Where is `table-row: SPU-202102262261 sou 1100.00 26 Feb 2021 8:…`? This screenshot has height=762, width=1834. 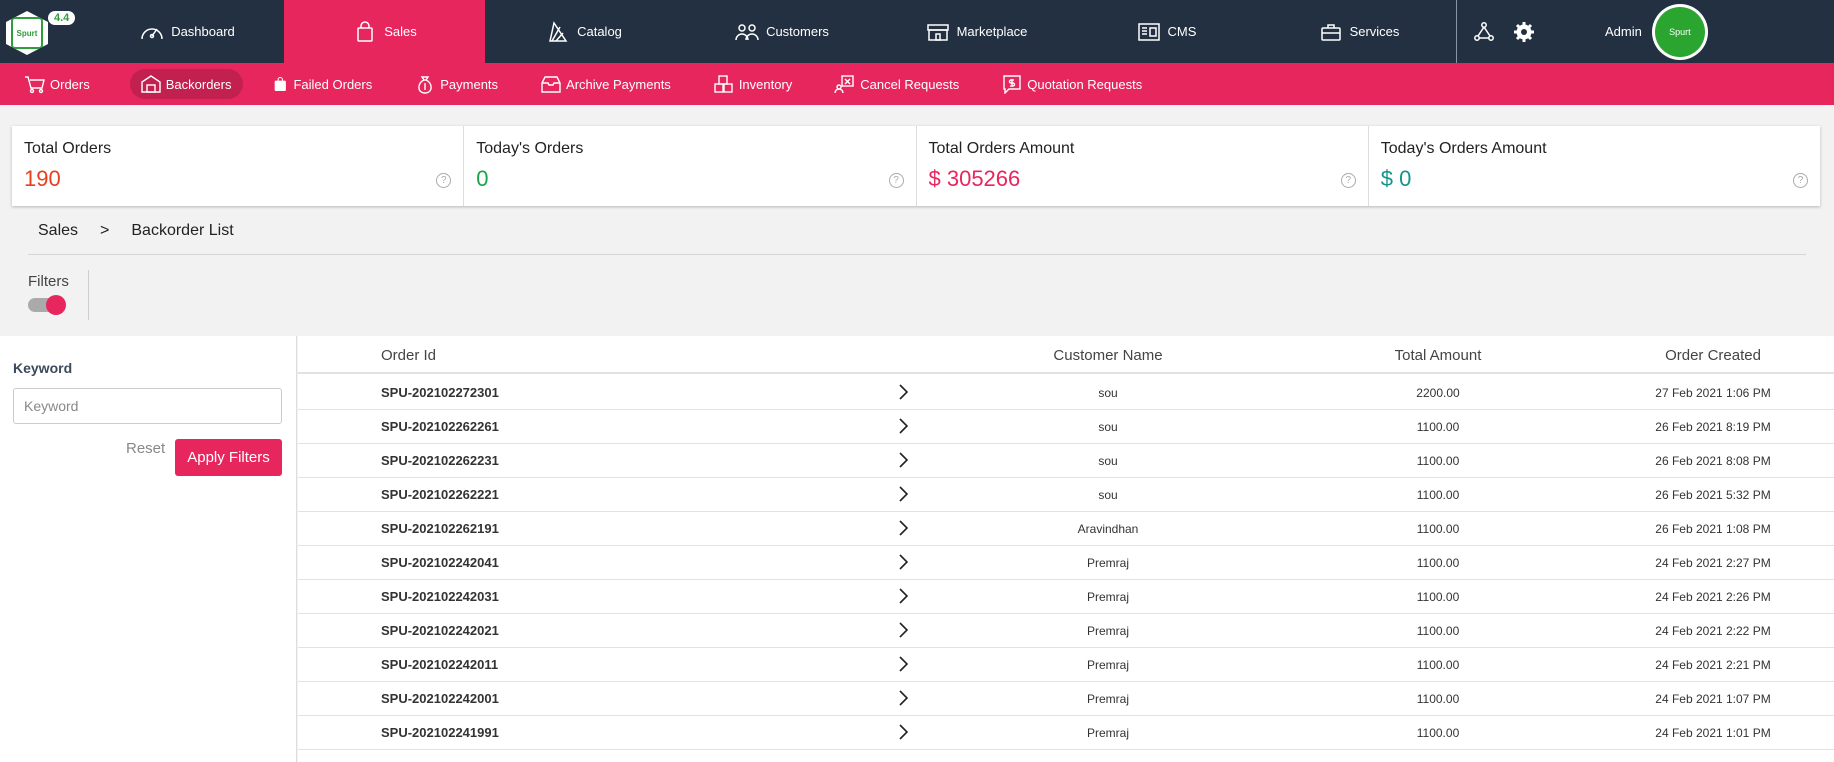 table-row: SPU-202102262261 sou 1100.00 26 Feb 2021 8:… is located at coordinates (1066, 427).